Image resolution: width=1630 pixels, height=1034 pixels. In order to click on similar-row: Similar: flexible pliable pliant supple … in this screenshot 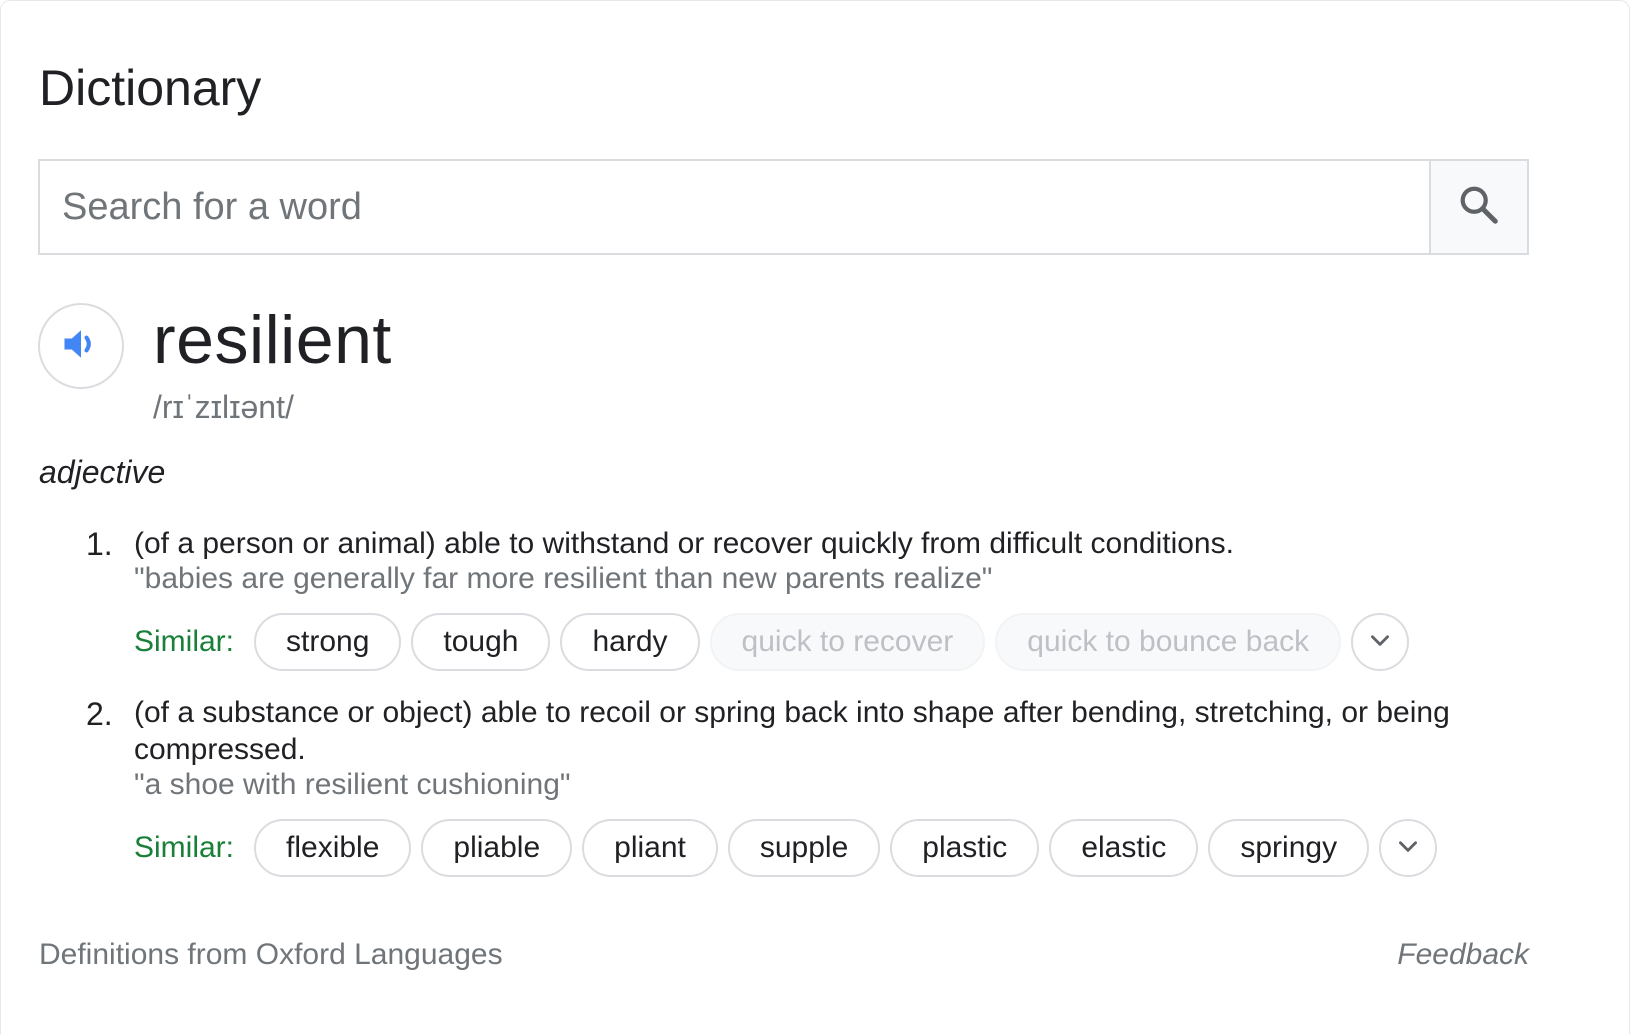, I will do `click(786, 848)`.